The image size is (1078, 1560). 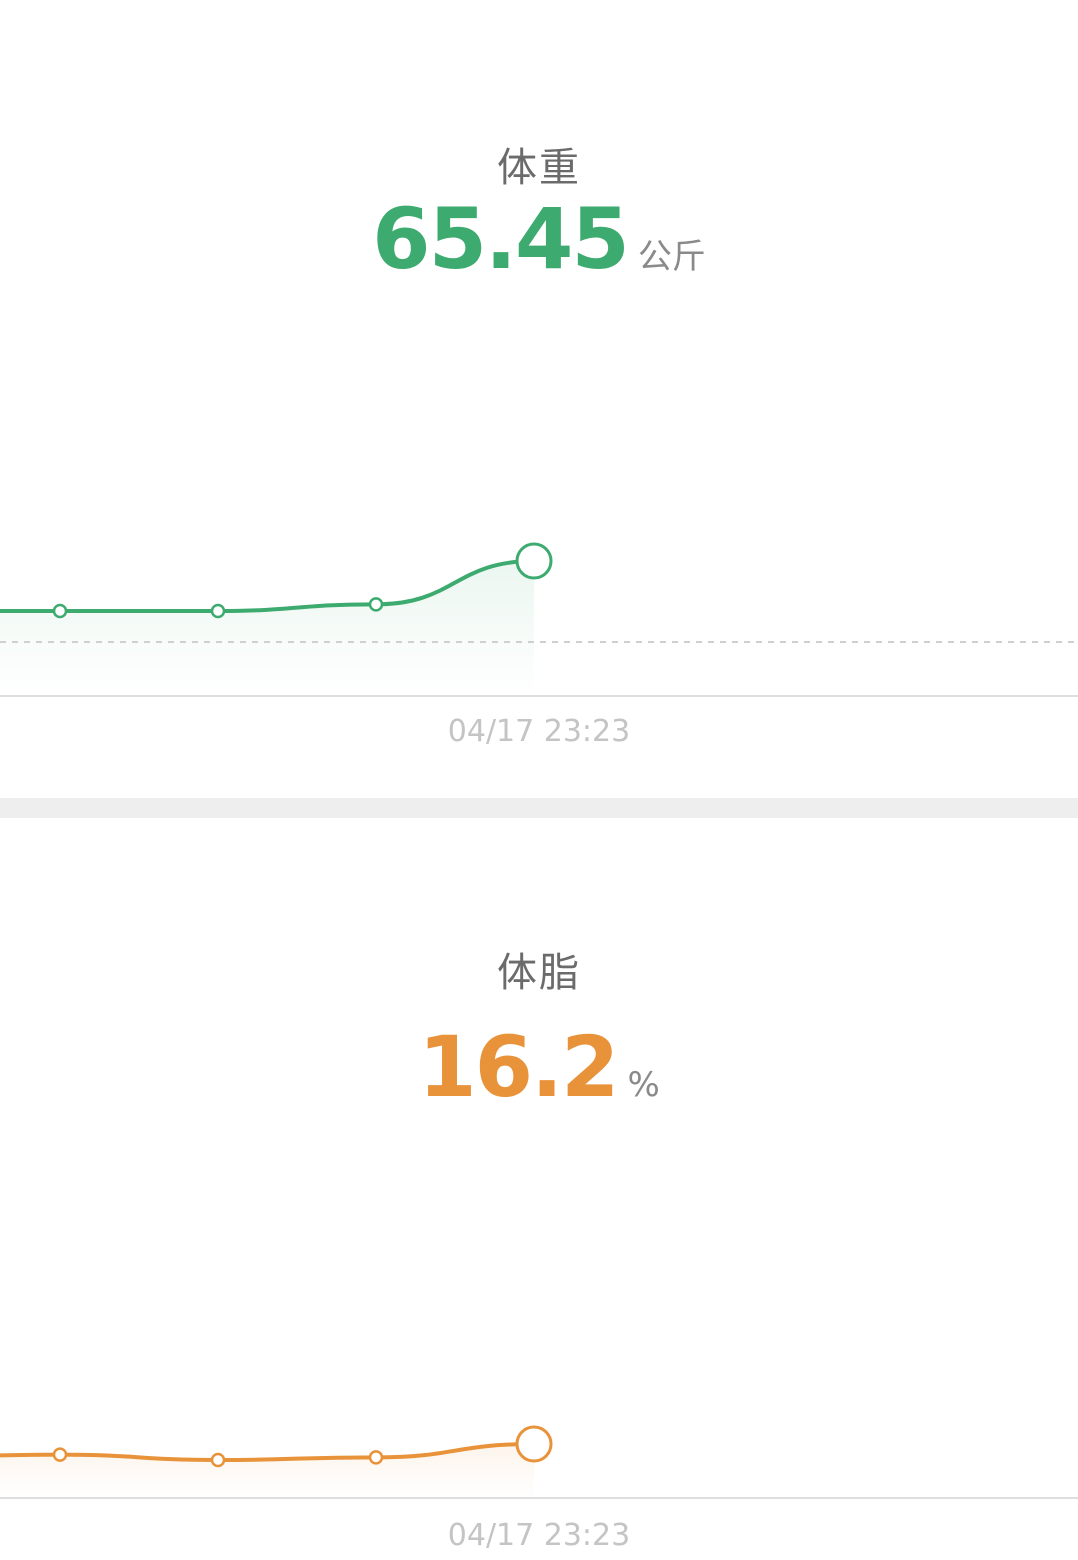 I want to click on body-fat-value-row: 16.2 %, so click(x=539, y=1067).